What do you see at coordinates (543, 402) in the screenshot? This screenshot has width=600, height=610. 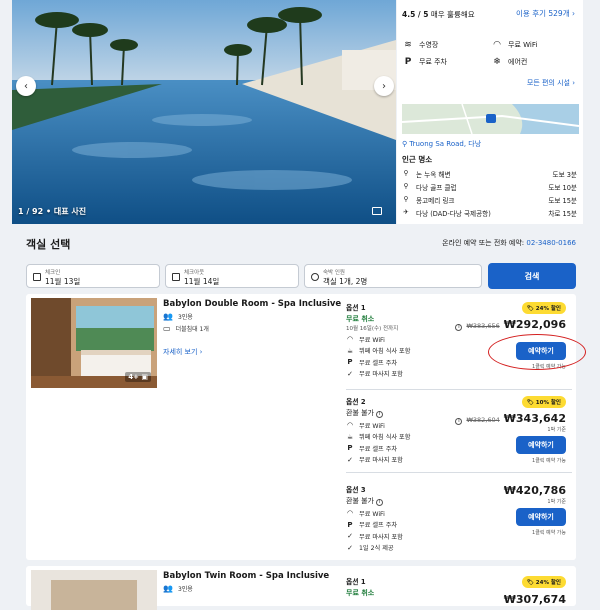 I see `discount-badge: 🏷 10% 할인` at bounding box center [543, 402].